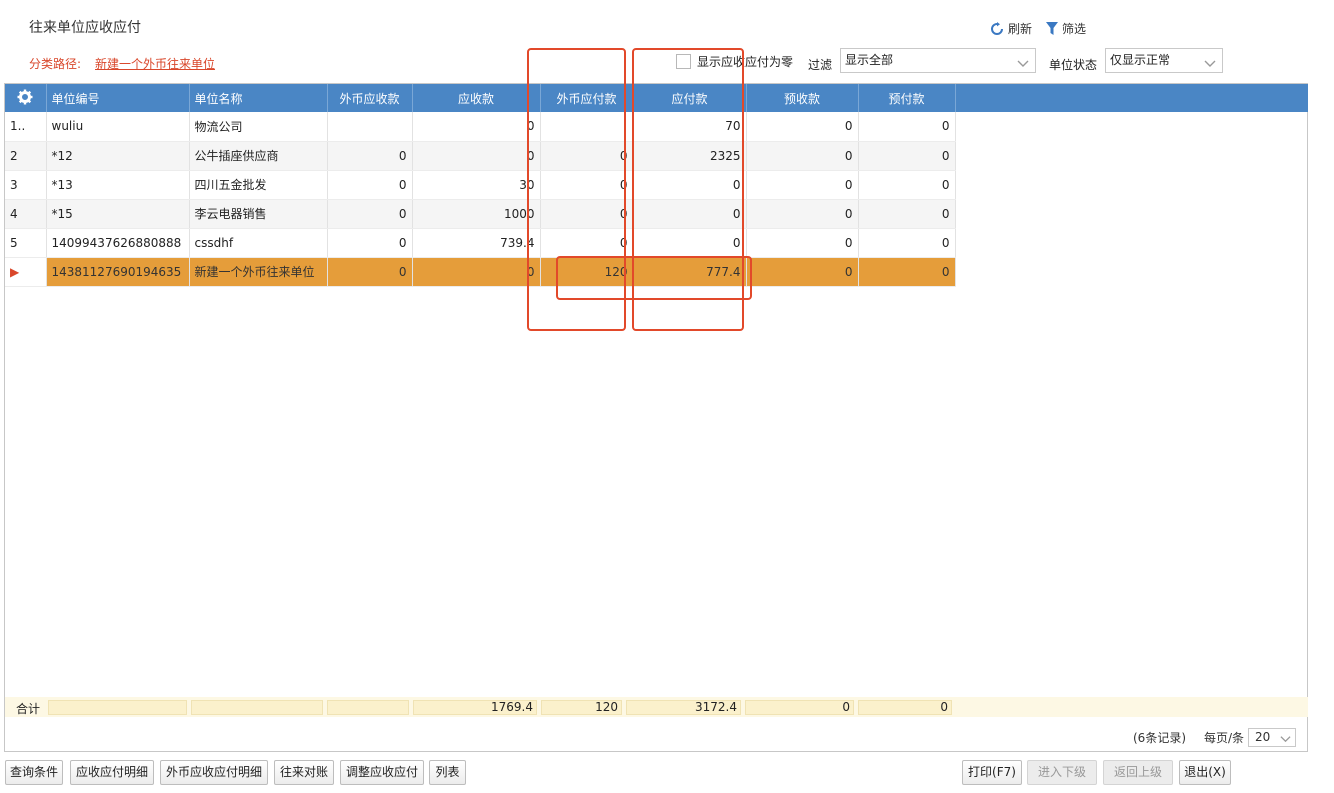  I want to click on column-header: 预付款, so click(907, 98).